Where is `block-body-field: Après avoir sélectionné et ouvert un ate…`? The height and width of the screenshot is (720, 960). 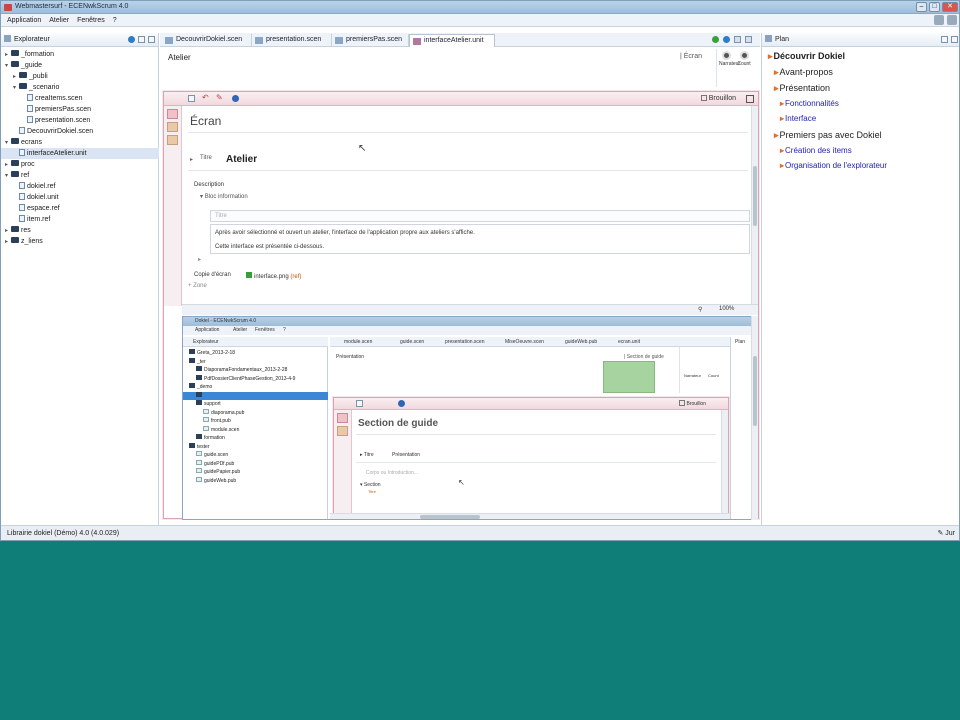
block-body-field: Après avoir sélectionné et ouvert un ate… is located at coordinates (480, 239).